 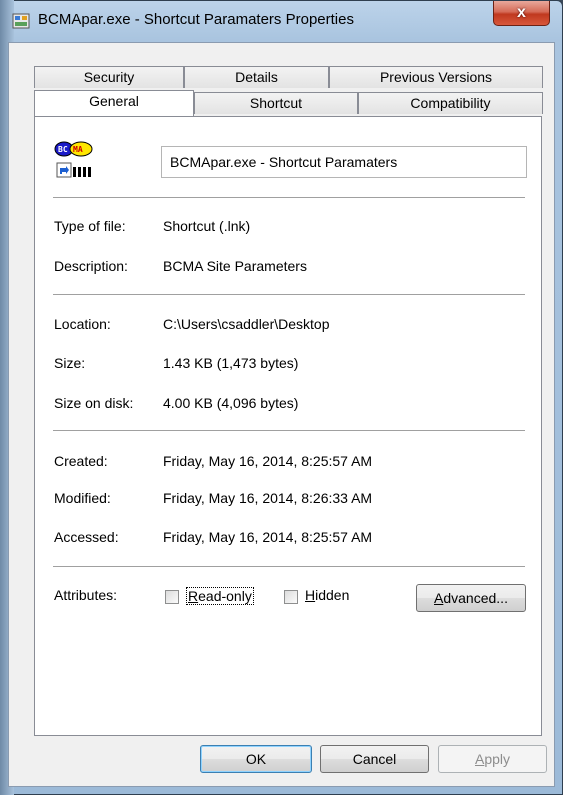 What do you see at coordinates (276, 103) in the screenshot?
I see `tab-shortcut: Shortcut` at bounding box center [276, 103].